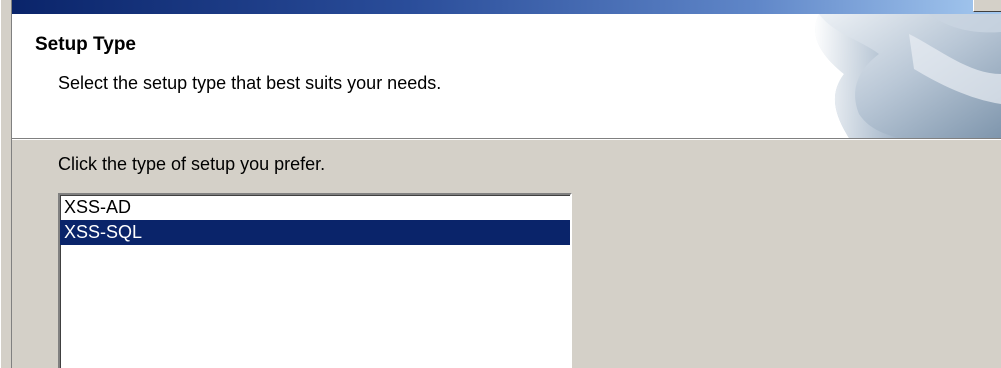 This screenshot has height=368, width=1001. Describe the element at coordinates (506, 7) in the screenshot. I see `title-bar` at that location.